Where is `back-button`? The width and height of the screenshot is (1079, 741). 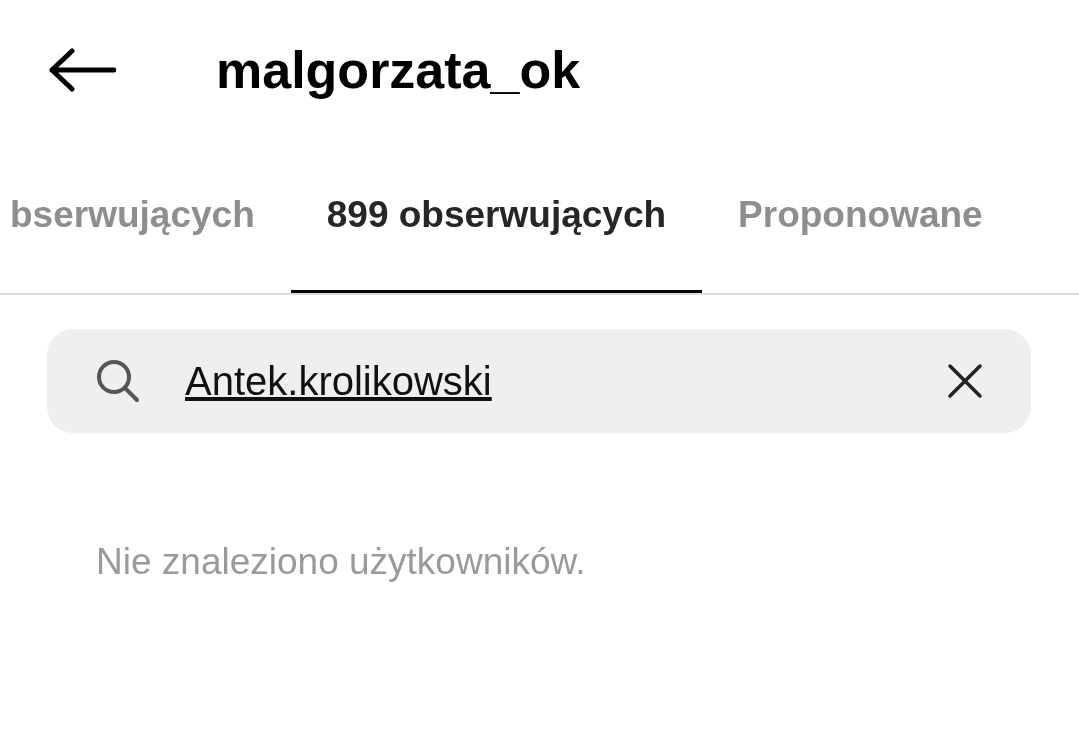
back-button is located at coordinates (82, 70).